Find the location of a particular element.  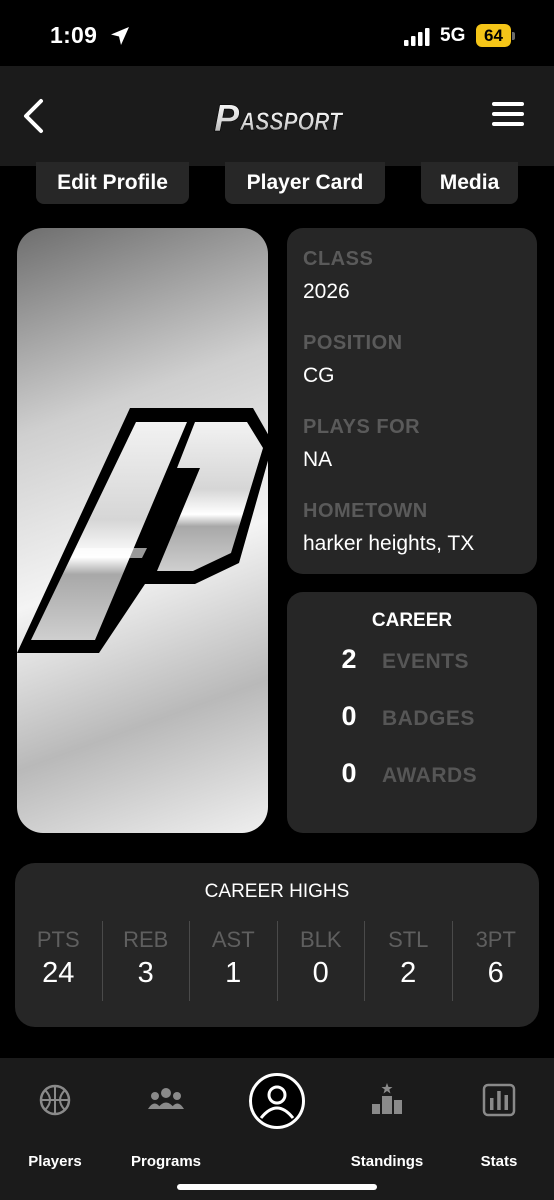

basketball-icon is located at coordinates (55, 1100).